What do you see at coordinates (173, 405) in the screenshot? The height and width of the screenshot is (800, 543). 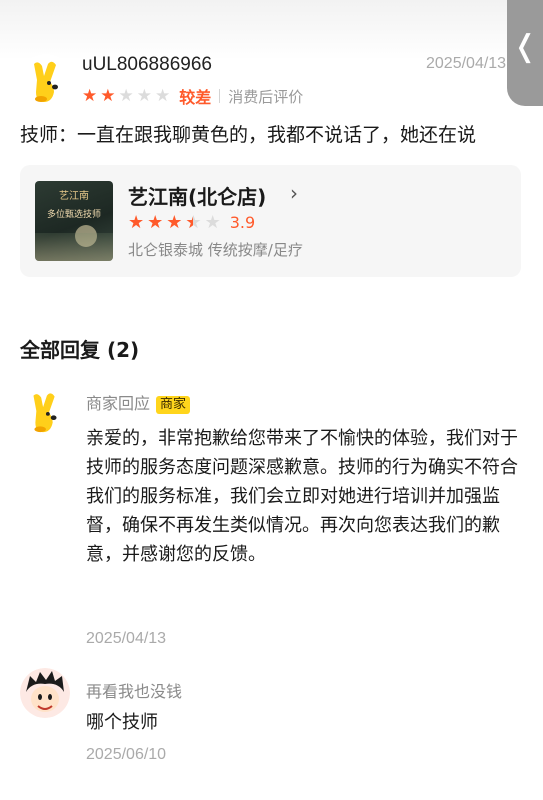 I see `merchant-badge: 商家` at bounding box center [173, 405].